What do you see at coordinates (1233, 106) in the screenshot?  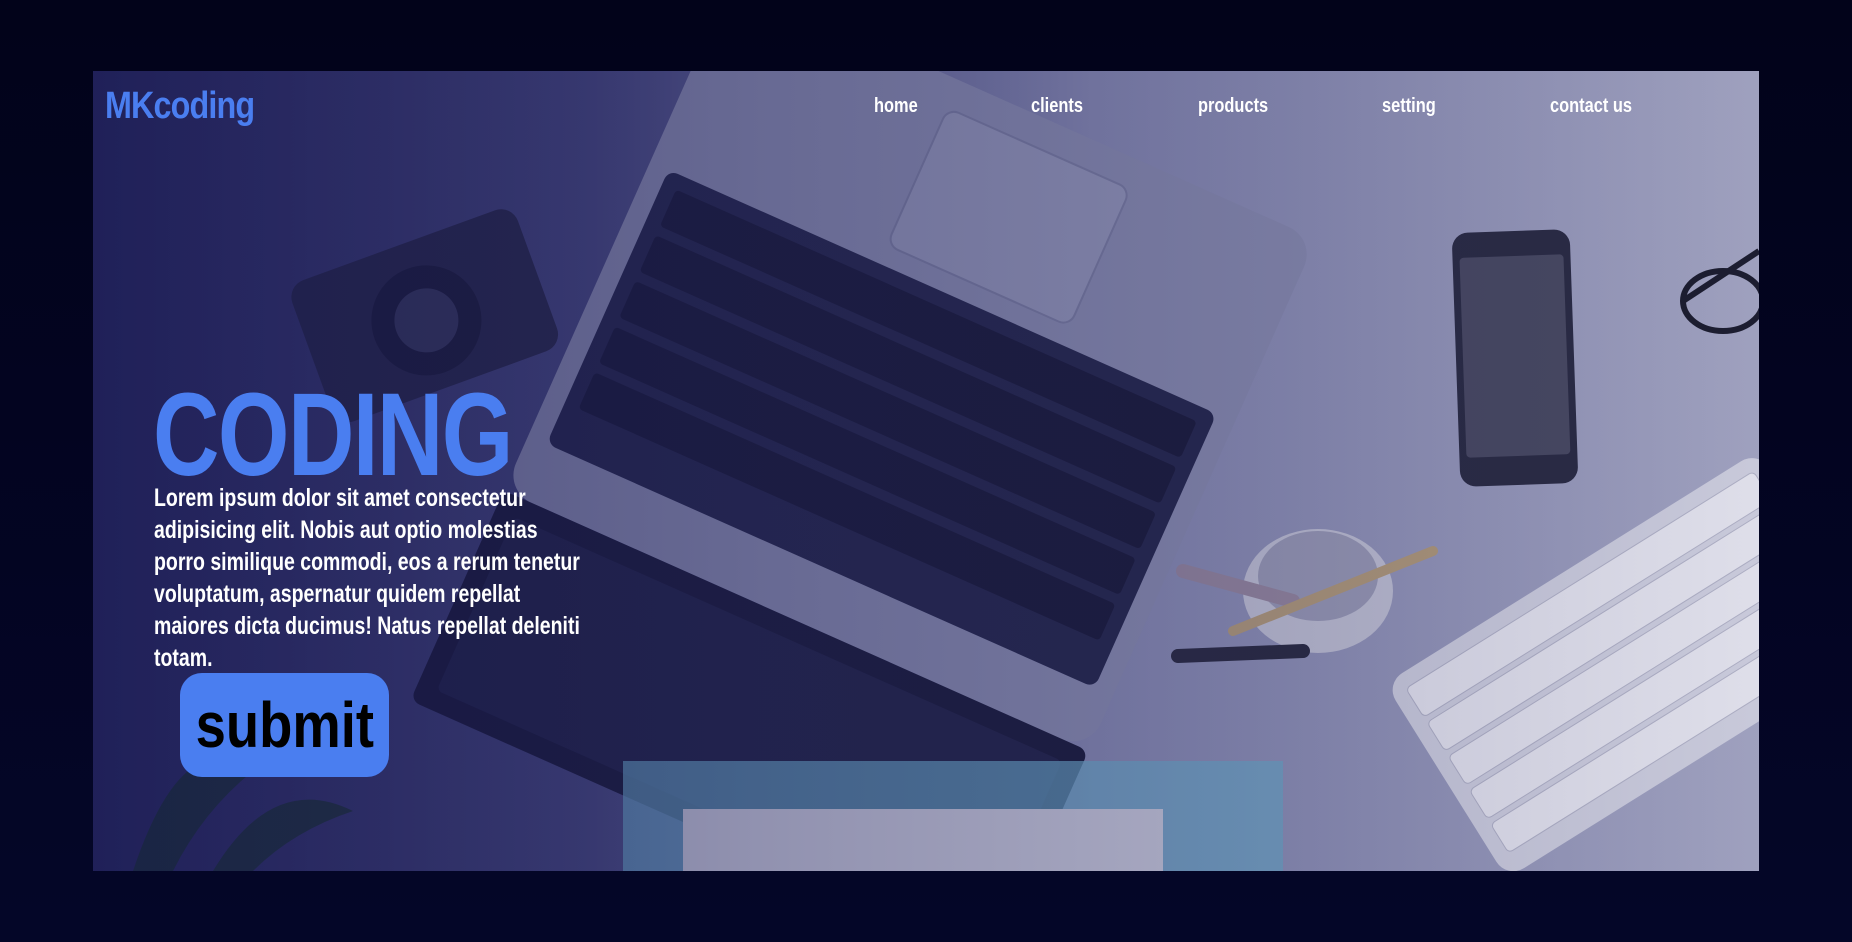 I see `nav-products-link: products` at bounding box center [1233, 106].